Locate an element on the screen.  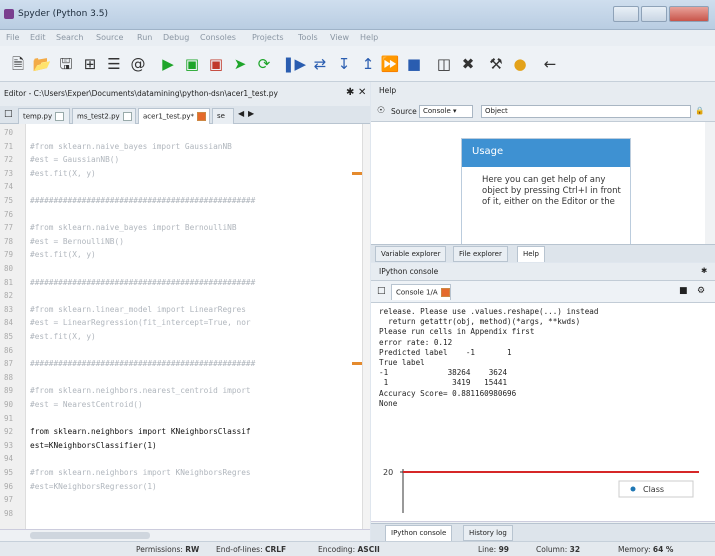
source-combo: Console ▾ is located at coordinates (446, 111).